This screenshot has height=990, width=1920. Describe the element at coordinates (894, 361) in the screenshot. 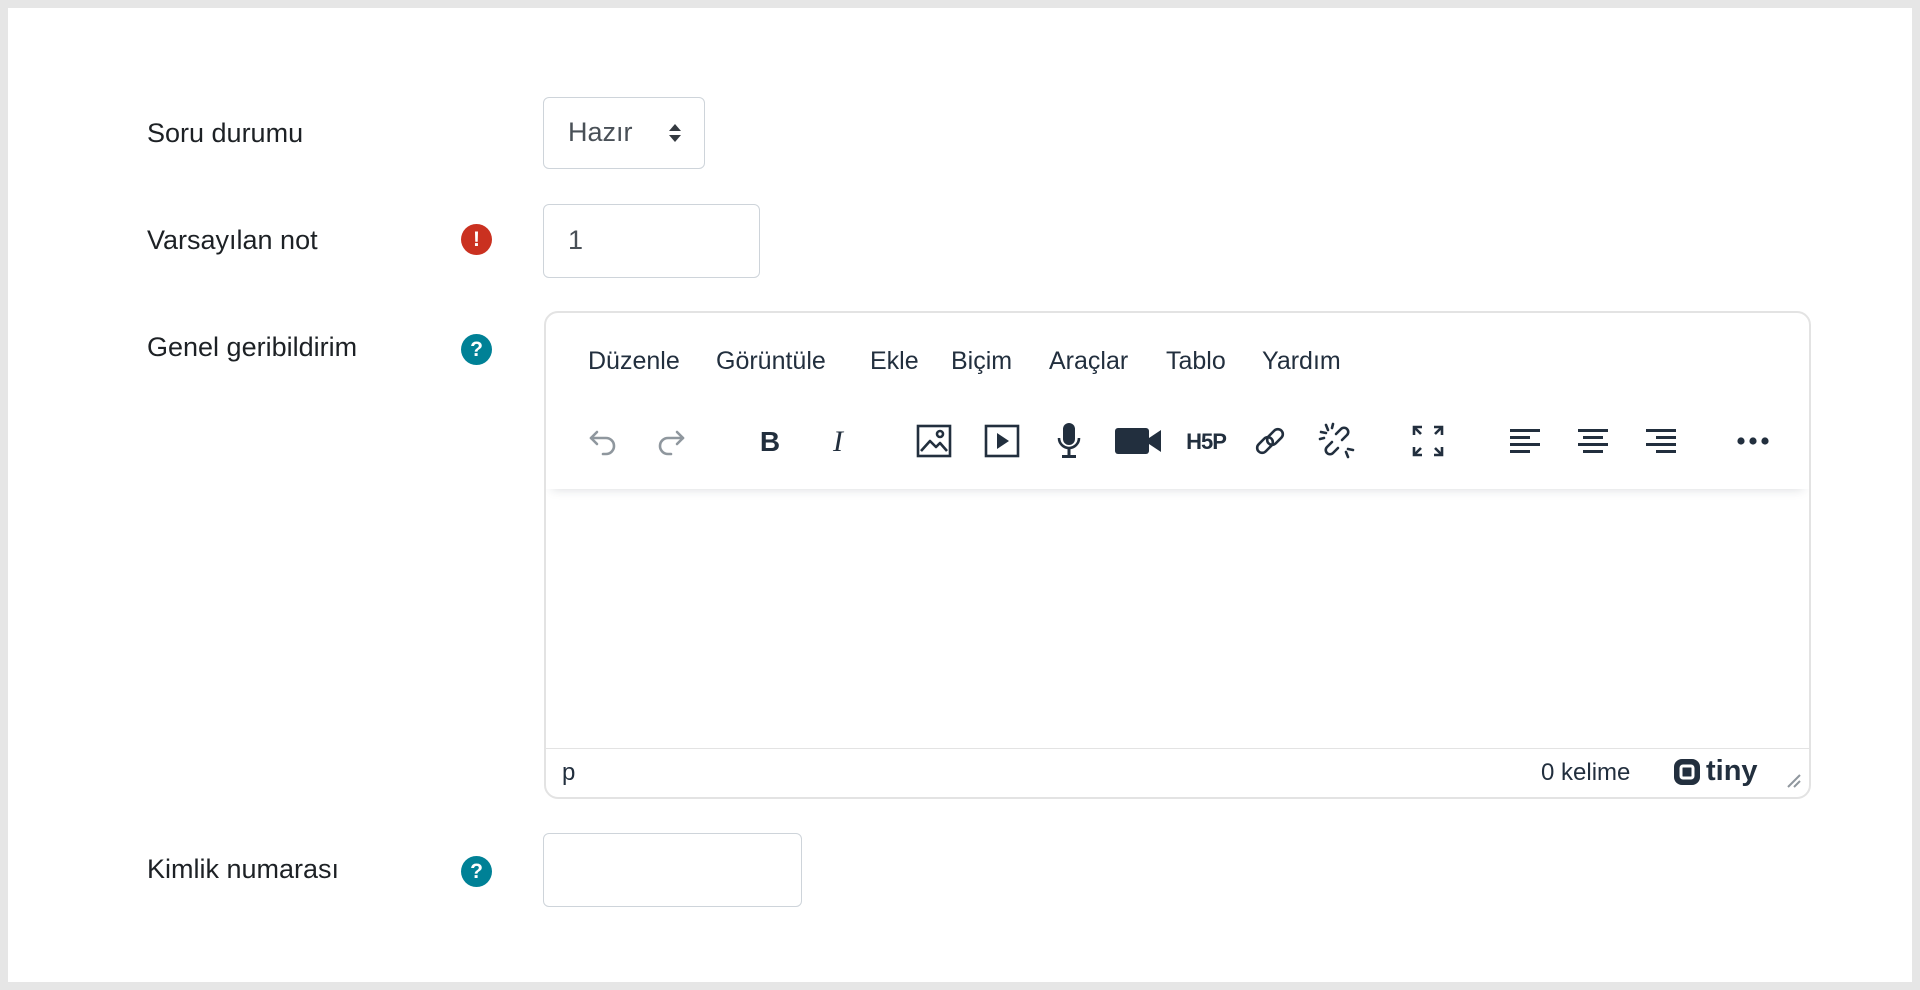

I see `menu-insert: Ekle` at that location.